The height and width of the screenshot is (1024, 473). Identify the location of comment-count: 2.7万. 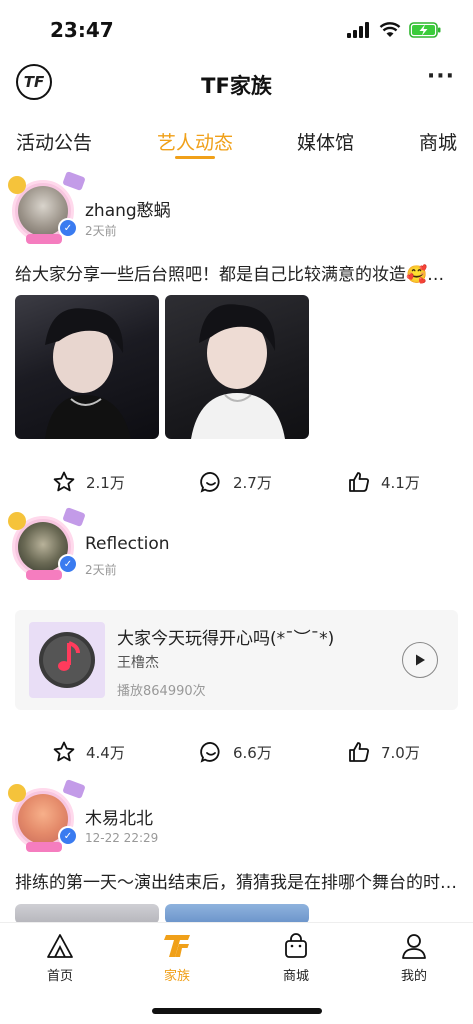
(252, 482).